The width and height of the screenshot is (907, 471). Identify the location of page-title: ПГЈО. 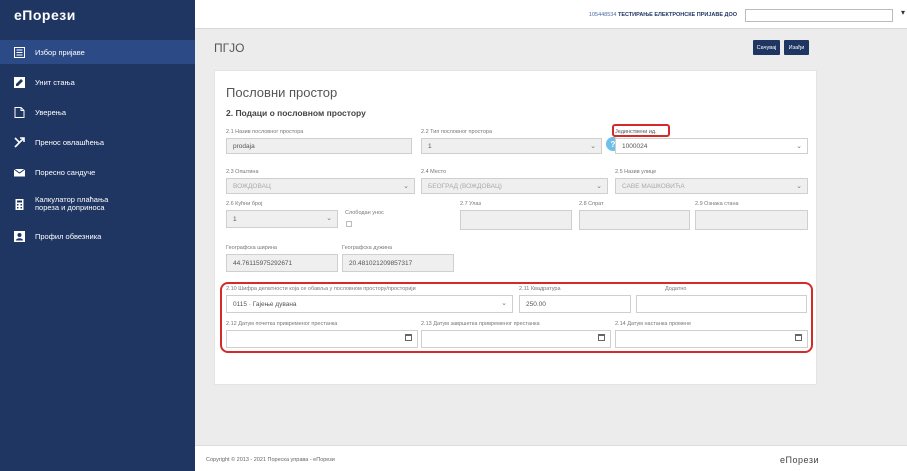
(229, 48).